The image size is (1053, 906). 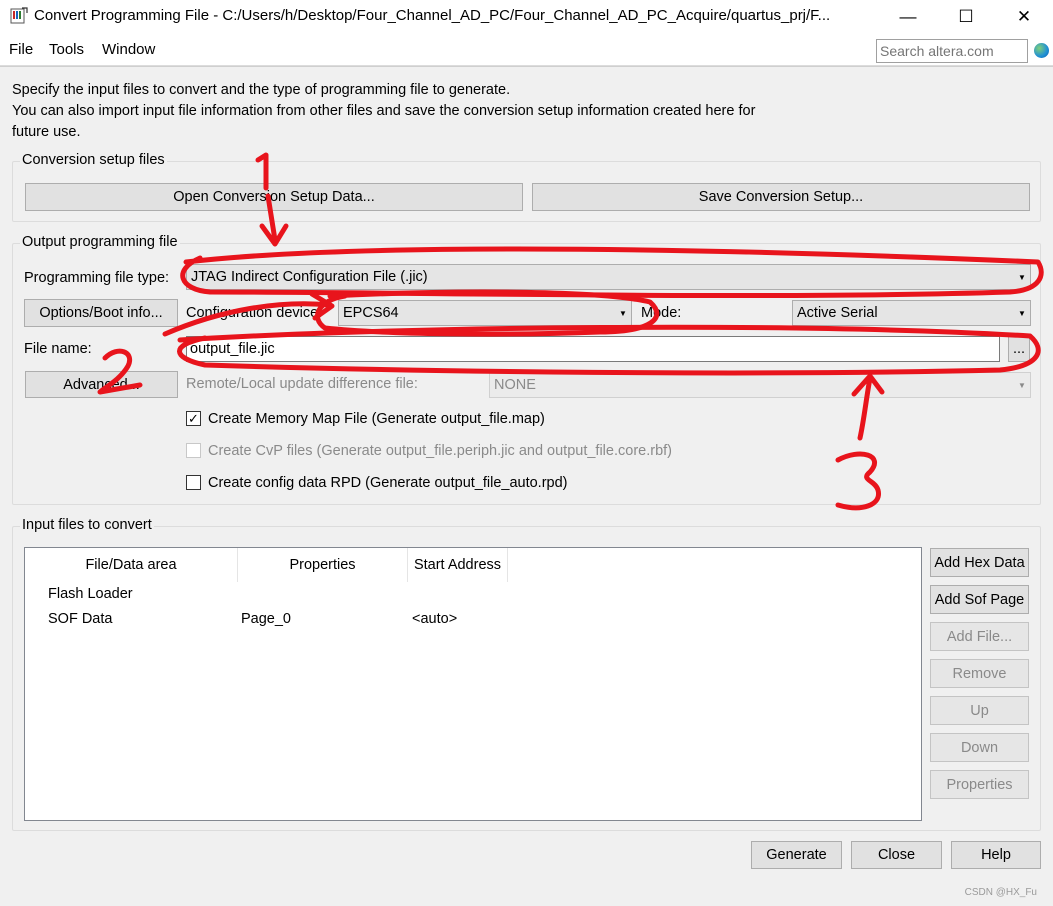 I want to click on list-item: Flash Loader, so click(x=473, y=595).